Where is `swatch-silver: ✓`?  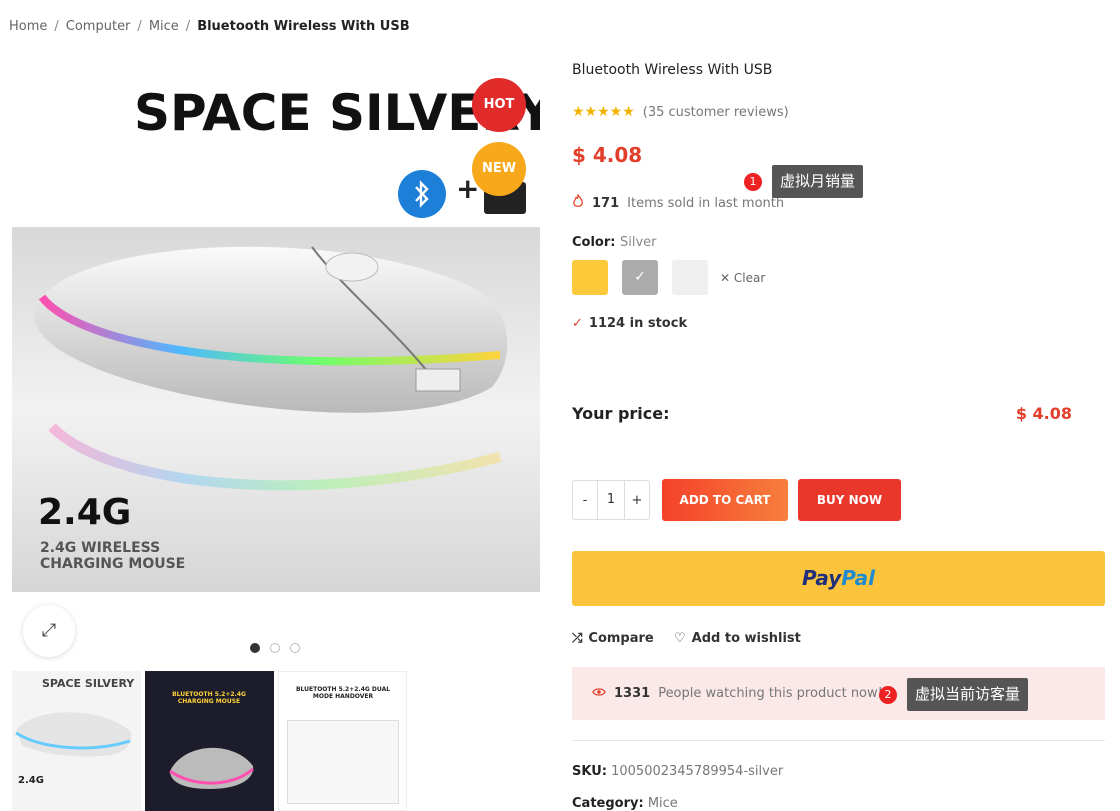 swatch-silver: ✓ is located at coordinates (640, 277).